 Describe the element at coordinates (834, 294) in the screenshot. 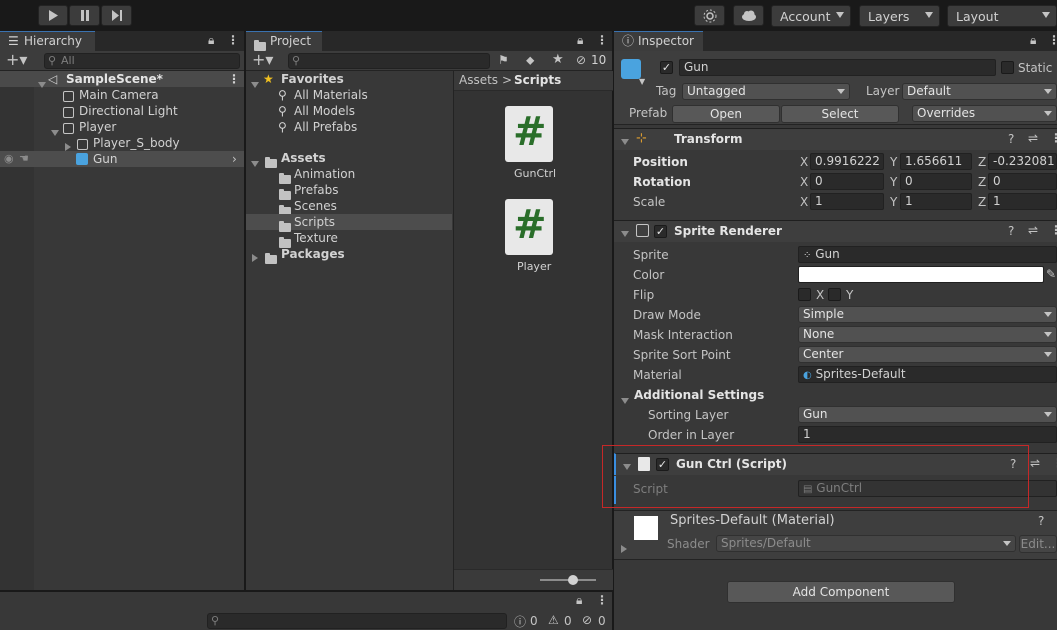

I see `flip-y-checkbox` at that location.